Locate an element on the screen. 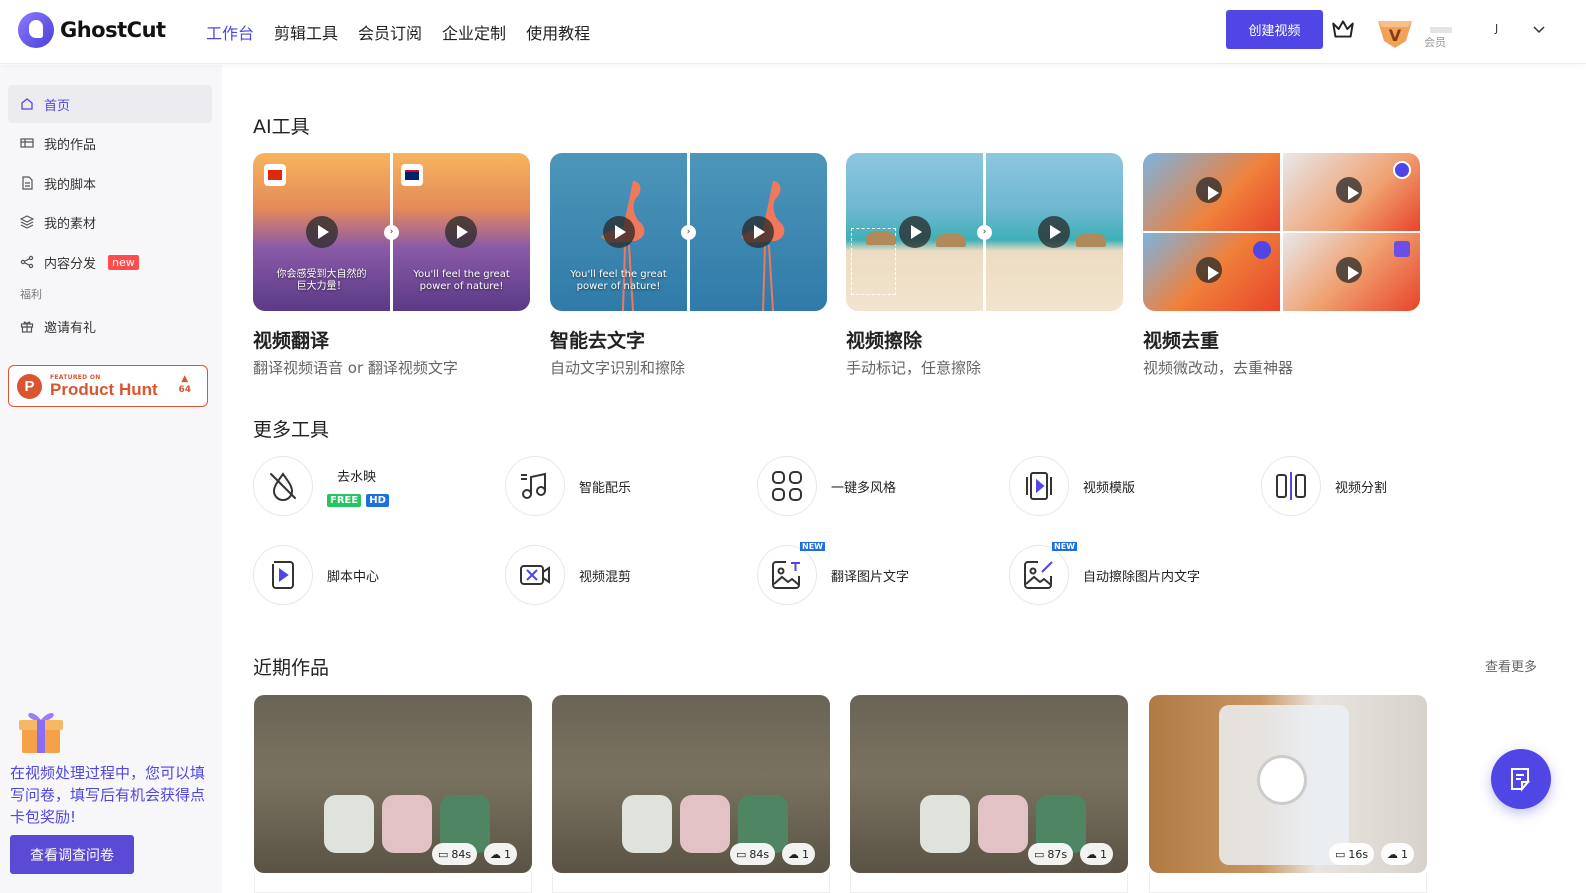 The image size is (1586, 893). ai-card-video-erase: › is located at coordinates (984, 232).